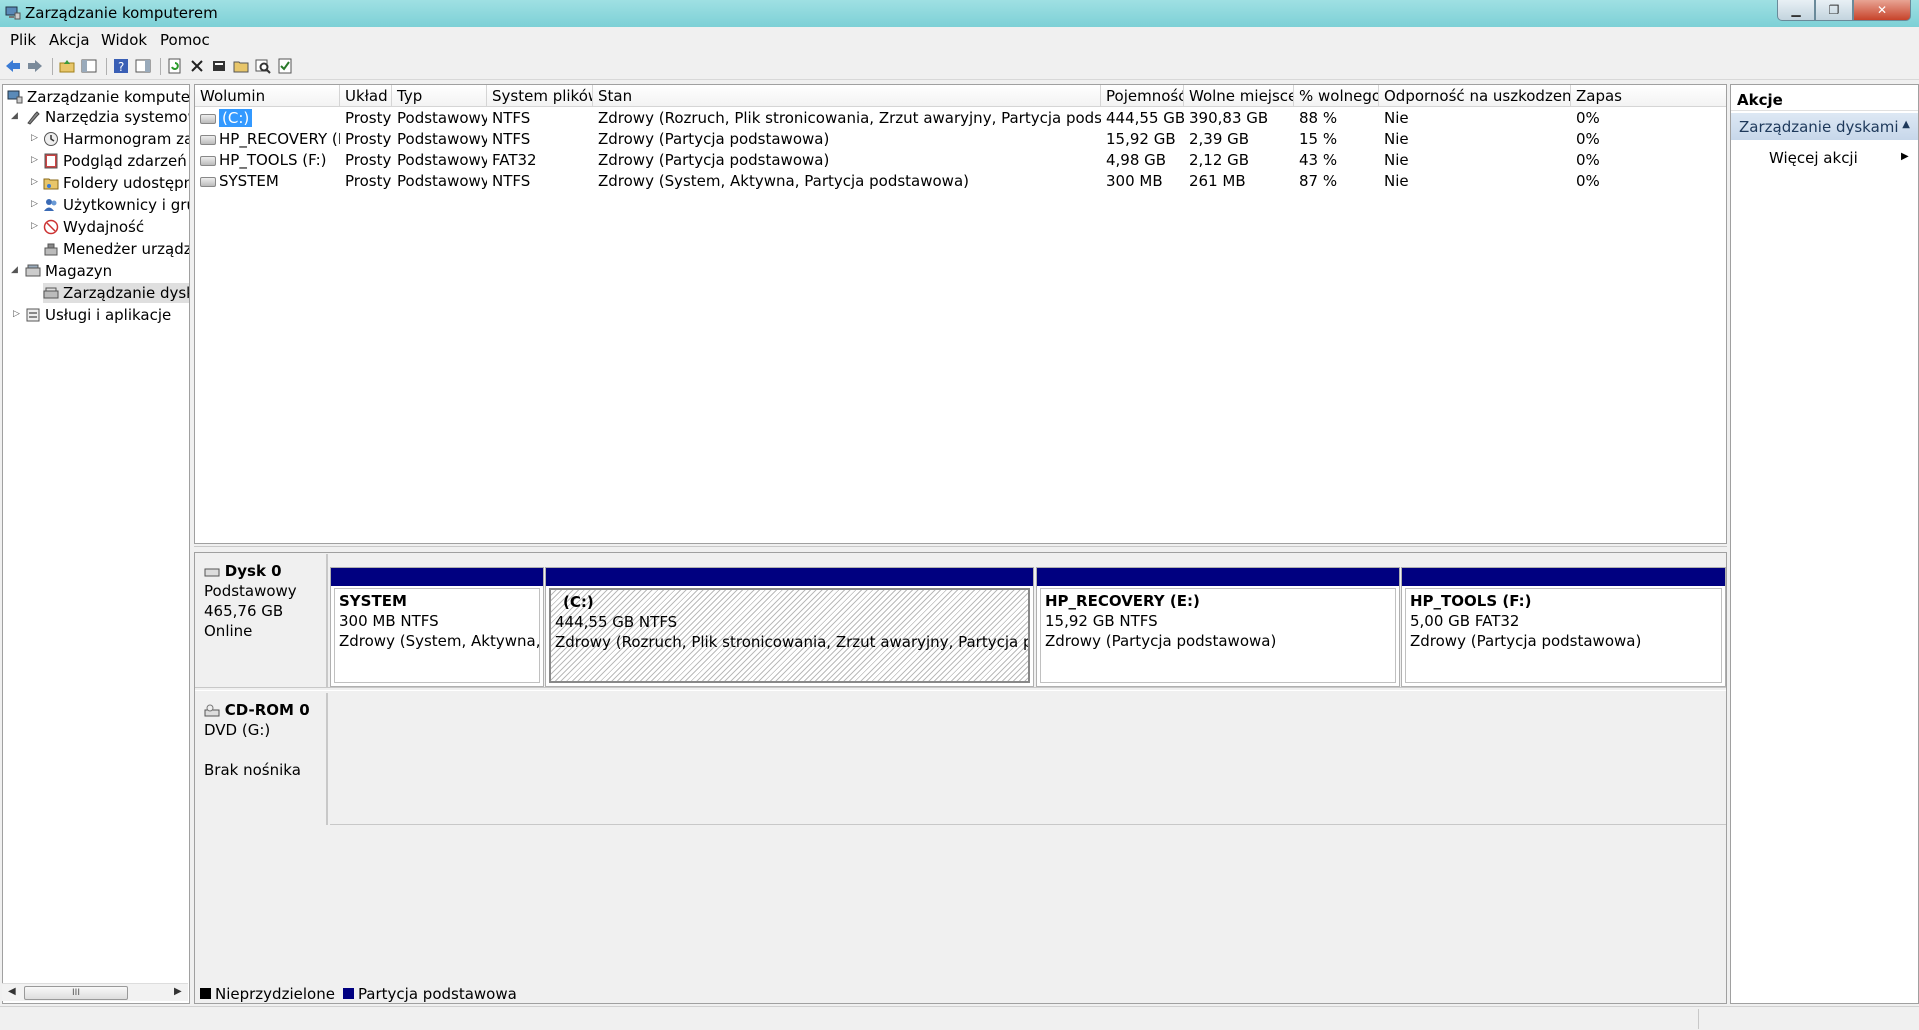 This screenshot has width=1919, height=1030. Describe the element at coordinates (237, 730) in the screenshot. I see `cdrom-0-drive: DVD (G:)` at that location.